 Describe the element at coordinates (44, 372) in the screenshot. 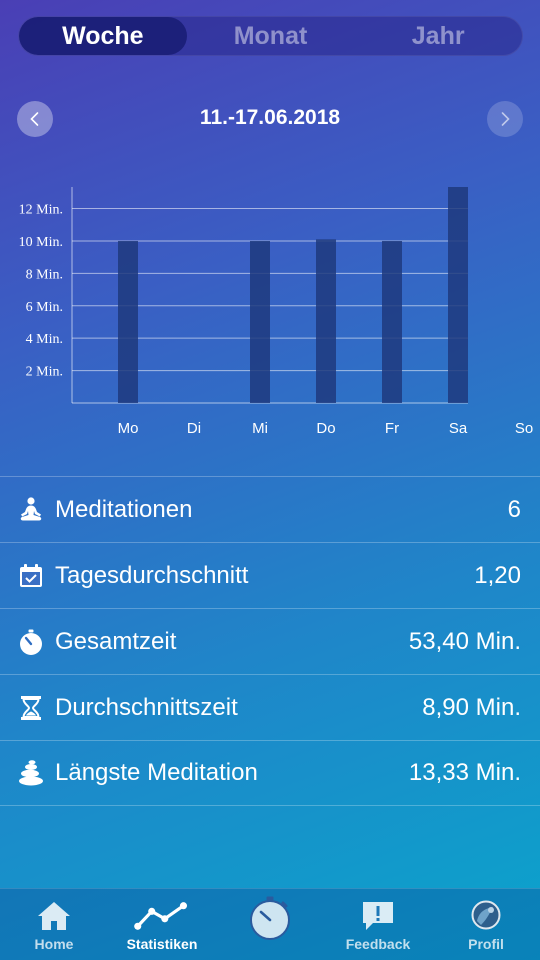

I see `y-tick-label: 2 Min.` at that location.